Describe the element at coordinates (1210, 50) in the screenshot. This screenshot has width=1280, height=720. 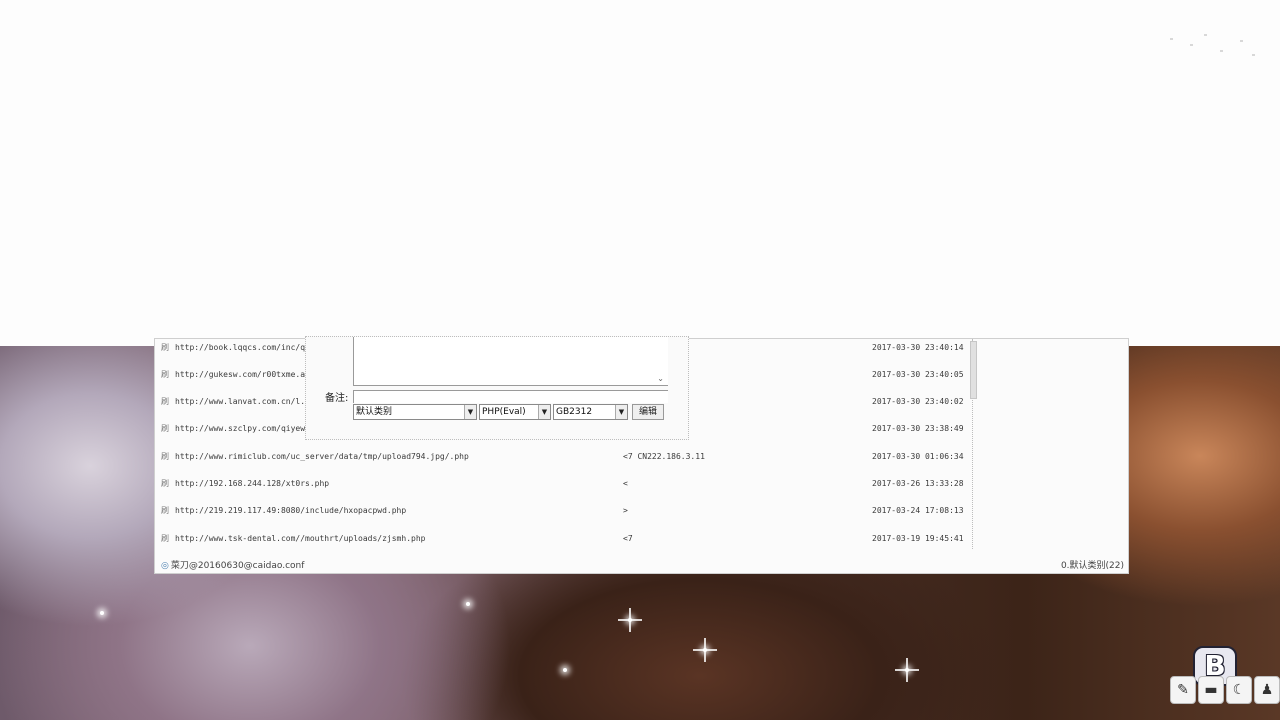
I see `noise-artifacts` at that location.